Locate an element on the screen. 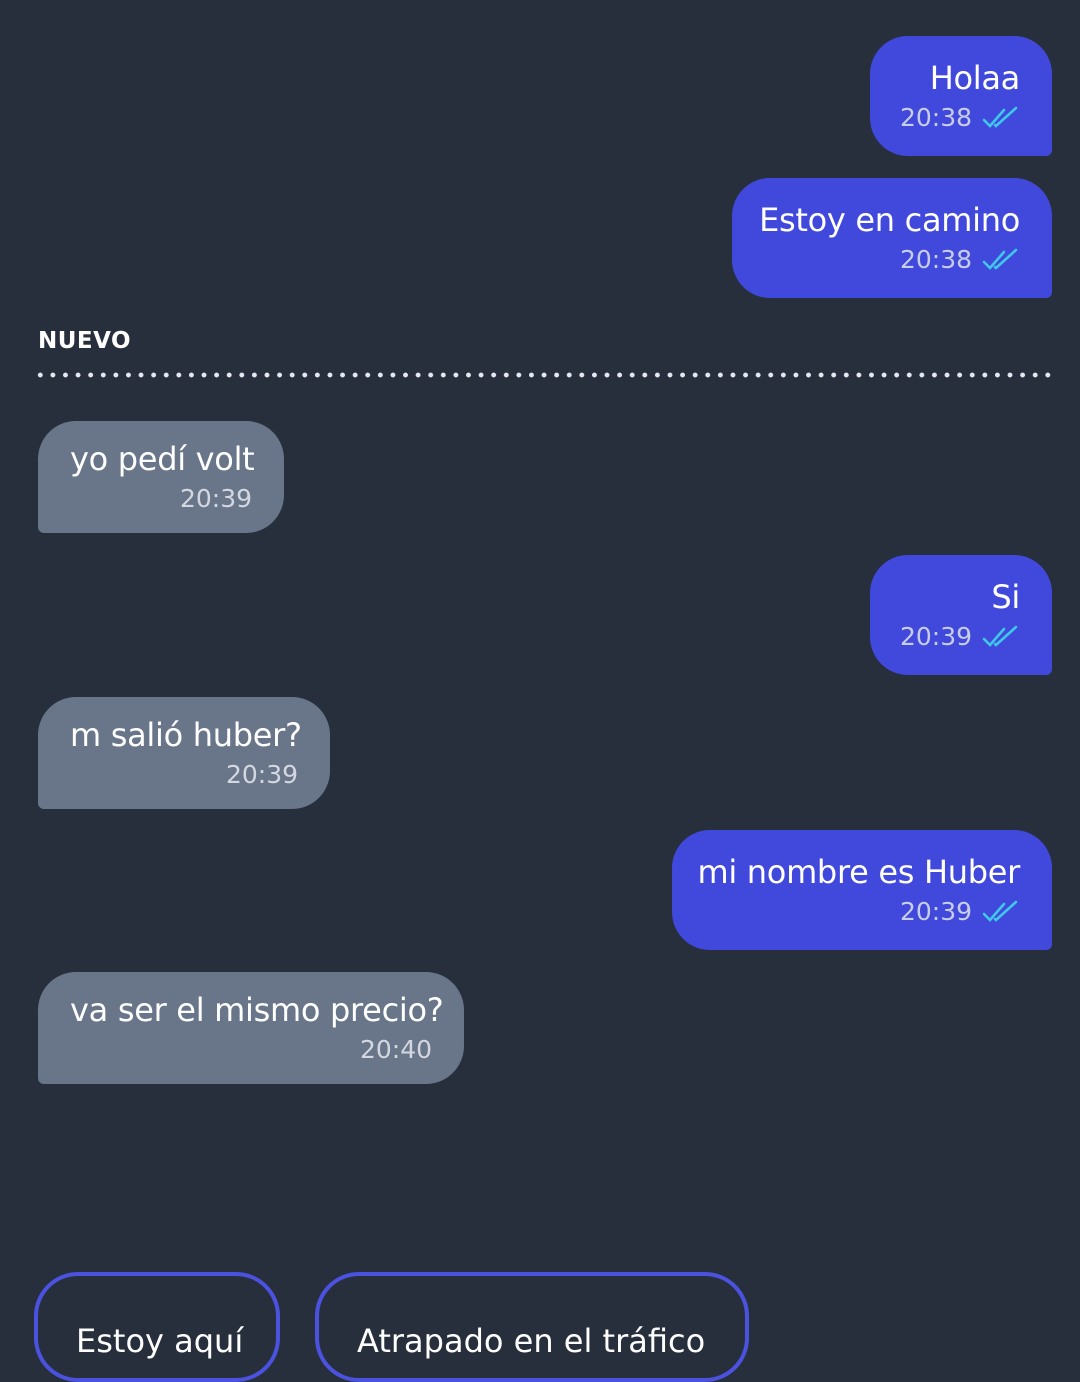 Image resolution: width=1080 pixels, height=1382 pixels. message-text: va ser el mismo precio? is located at coordinates (257, 1010).